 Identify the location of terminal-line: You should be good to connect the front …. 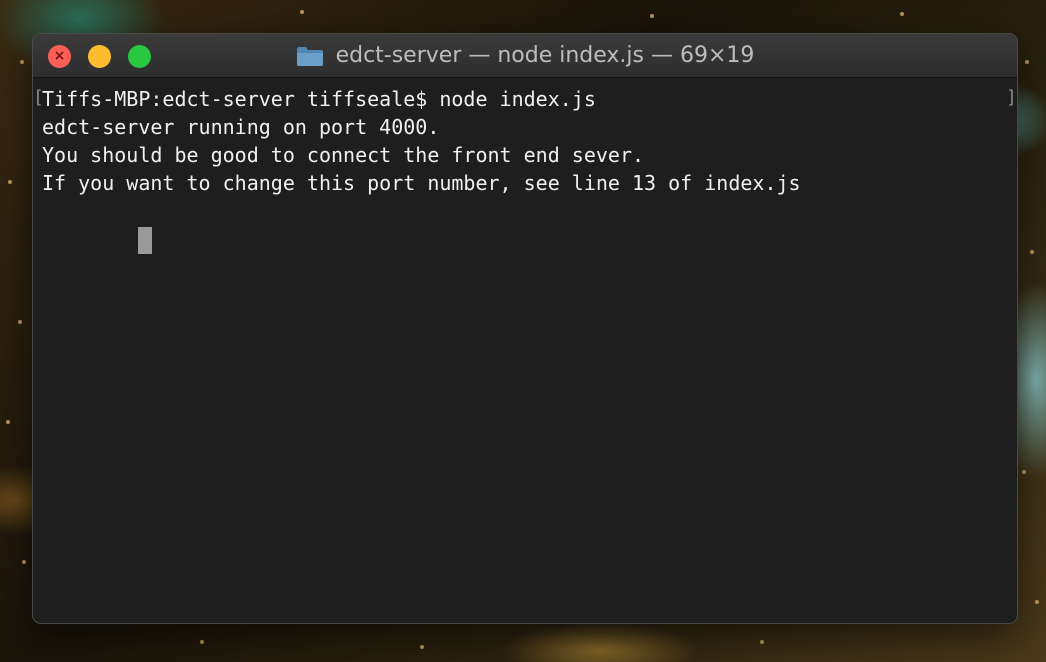
(343, 155).